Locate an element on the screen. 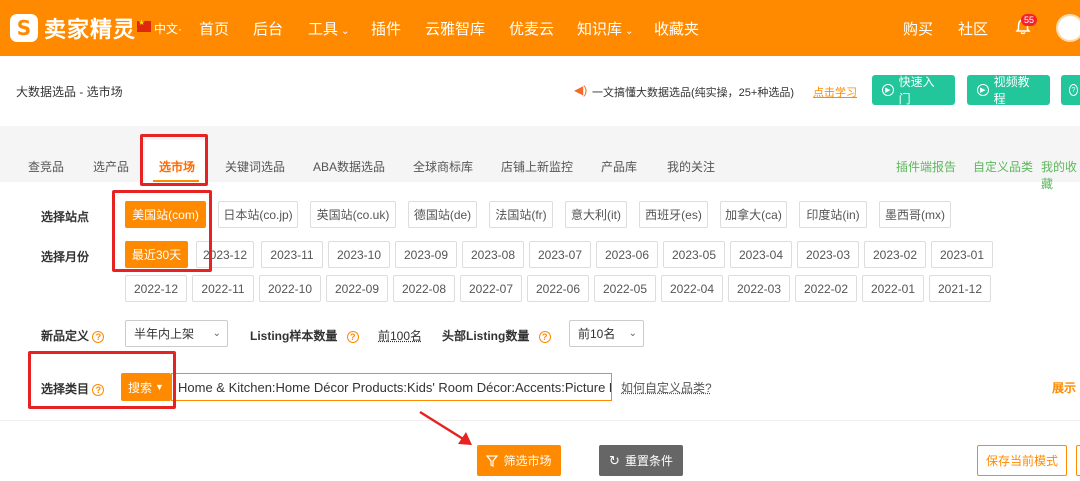  month-chip: 2023-11 is located at coordinates (292, 254).